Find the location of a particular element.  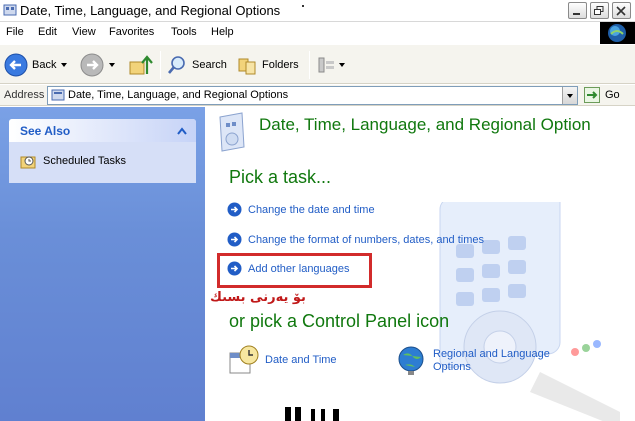

cp-icon-date-time: Date and Time is located at coordinates (282, 361).